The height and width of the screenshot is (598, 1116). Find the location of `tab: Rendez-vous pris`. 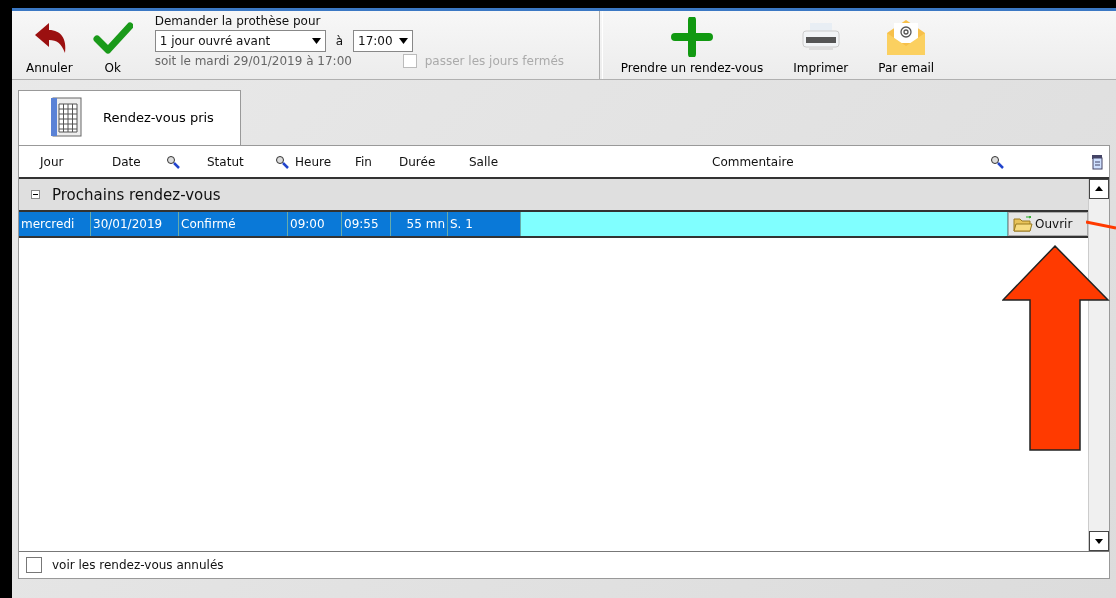

tab: Rendez-vous pris is located at coordinates (129, 117).